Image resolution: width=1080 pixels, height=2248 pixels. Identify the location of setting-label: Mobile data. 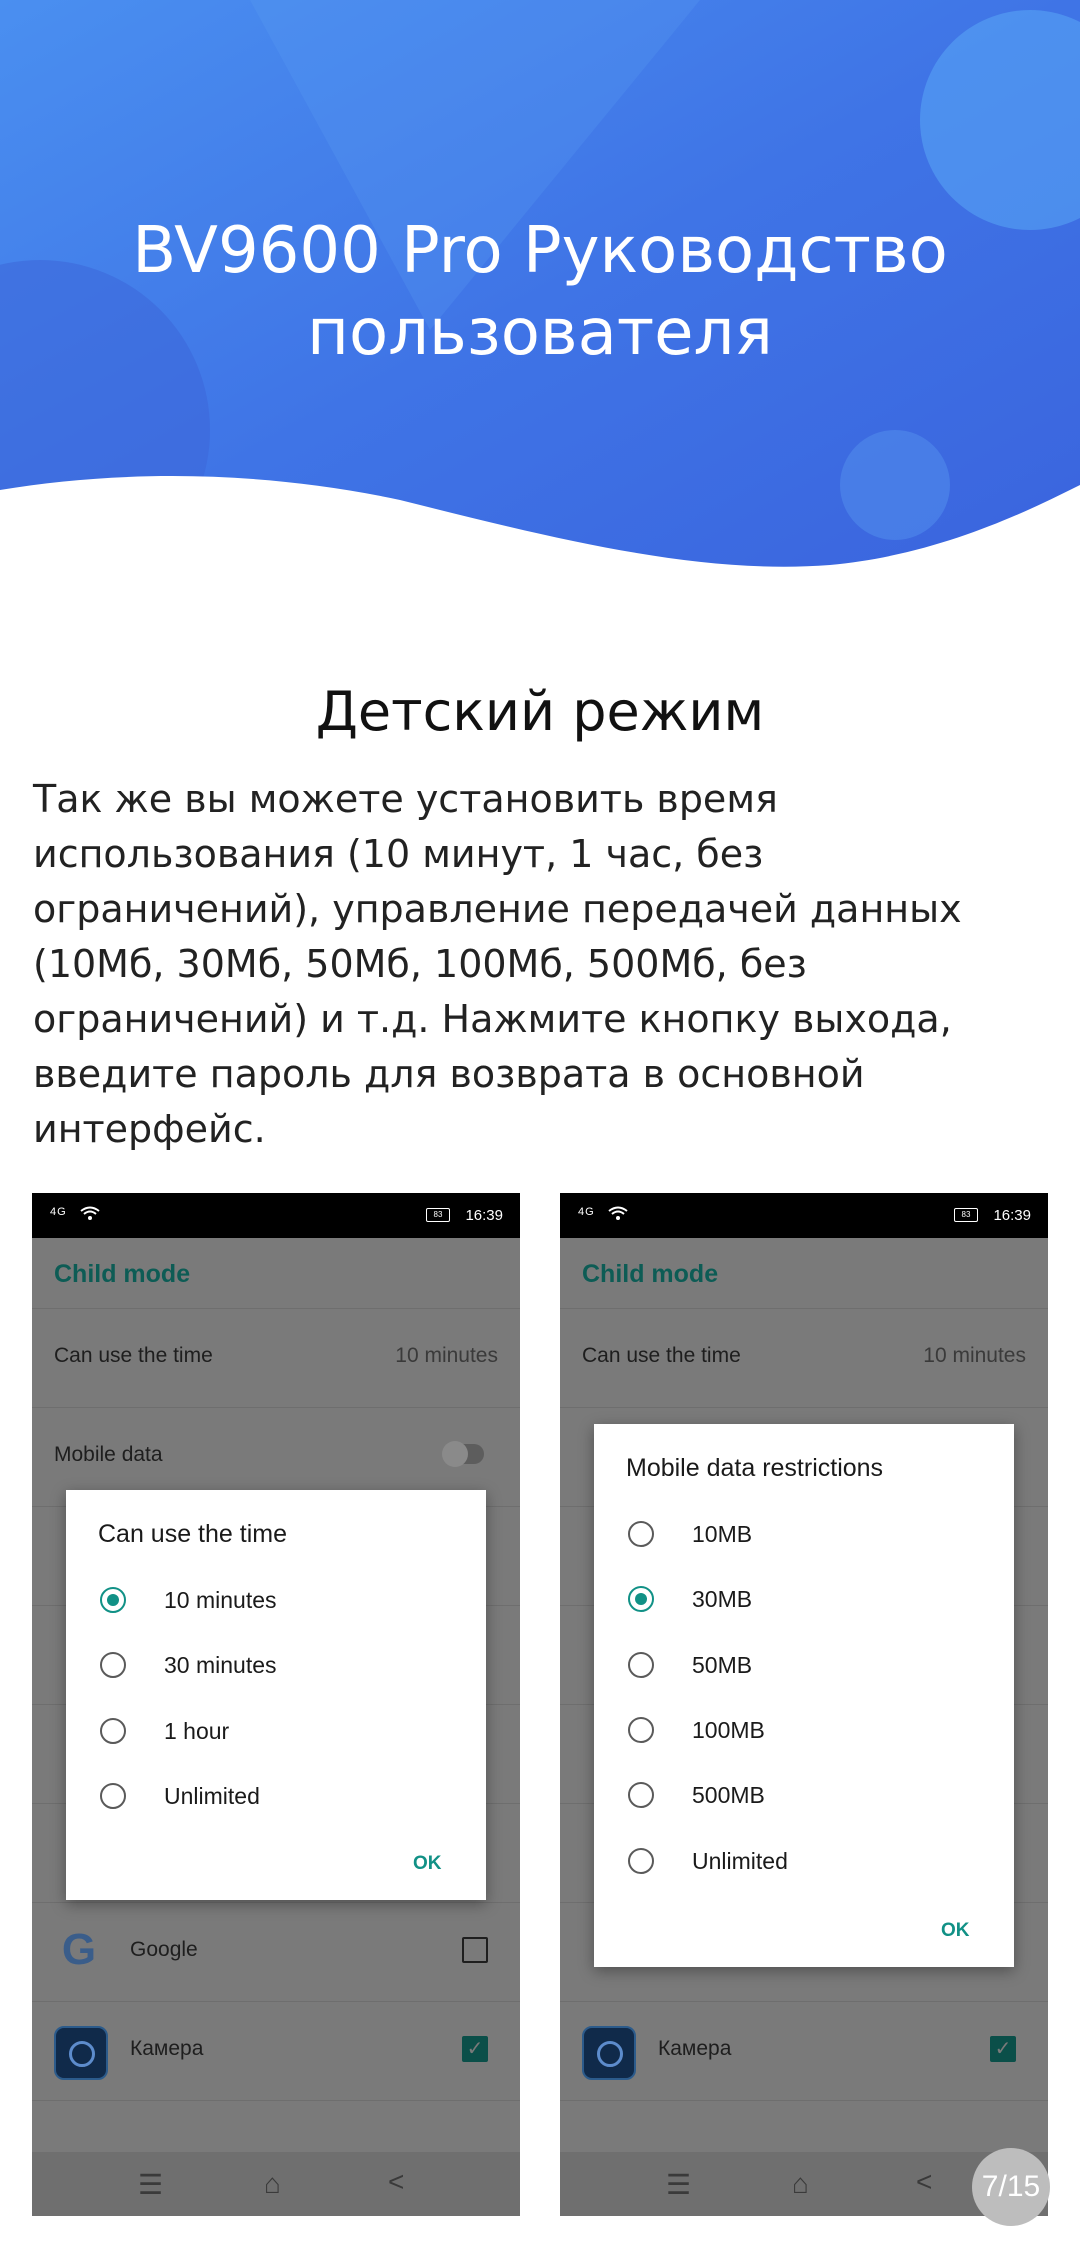
(108, 1454).